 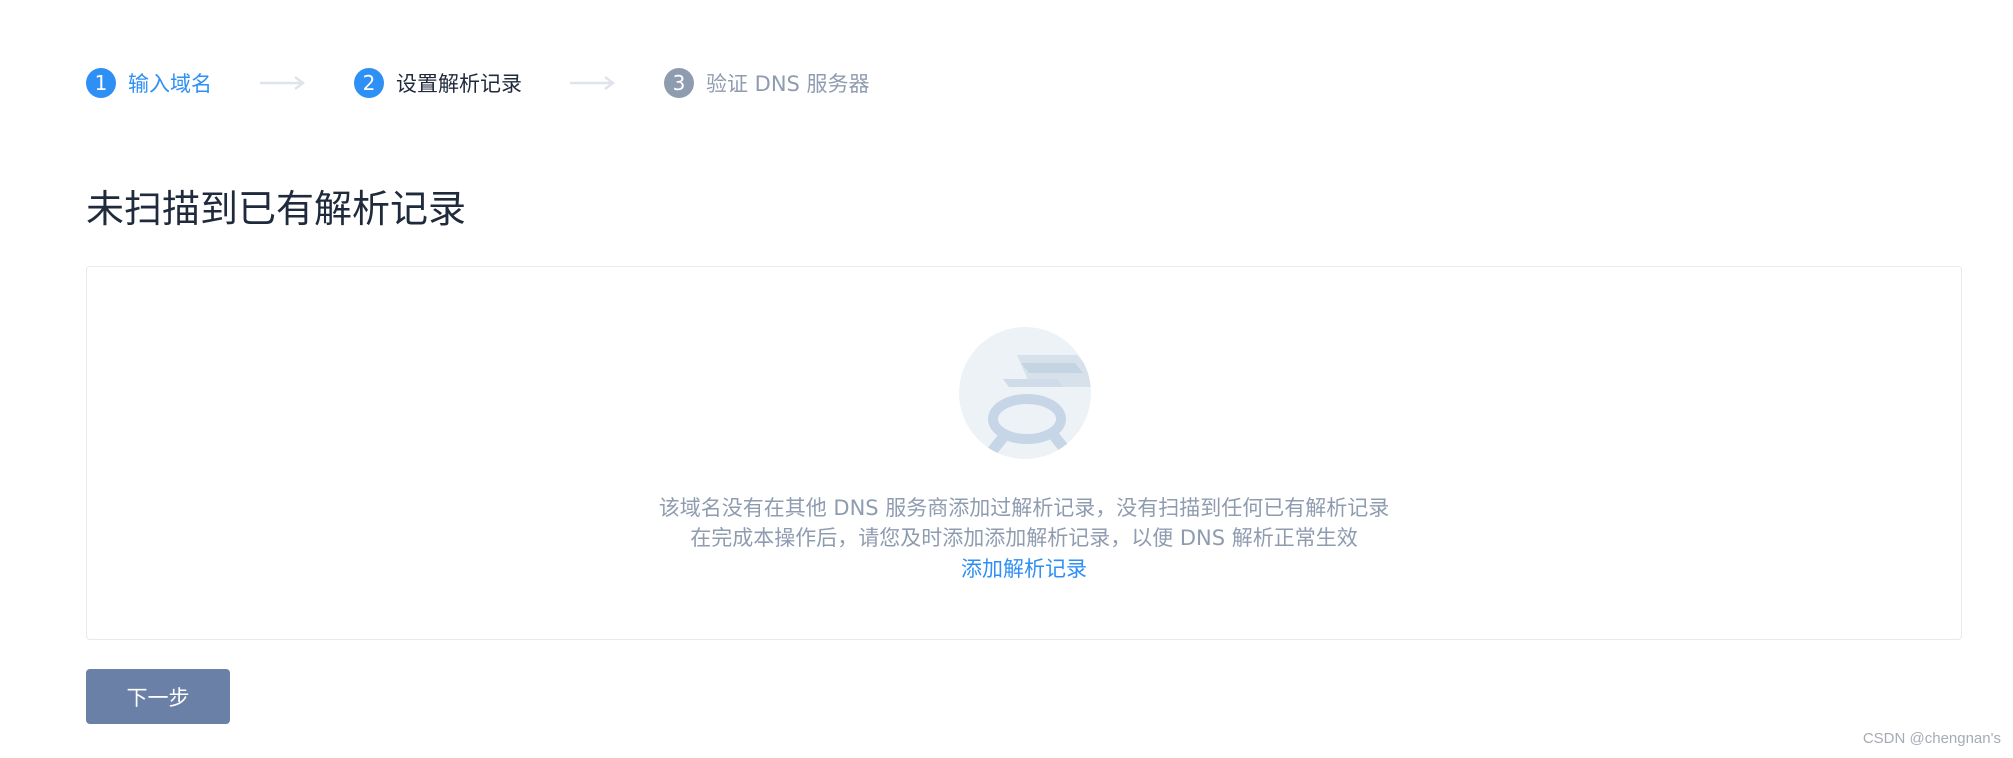 I want to click on step-label-set-records: 设置解析记录, so click(x=459, y=84).